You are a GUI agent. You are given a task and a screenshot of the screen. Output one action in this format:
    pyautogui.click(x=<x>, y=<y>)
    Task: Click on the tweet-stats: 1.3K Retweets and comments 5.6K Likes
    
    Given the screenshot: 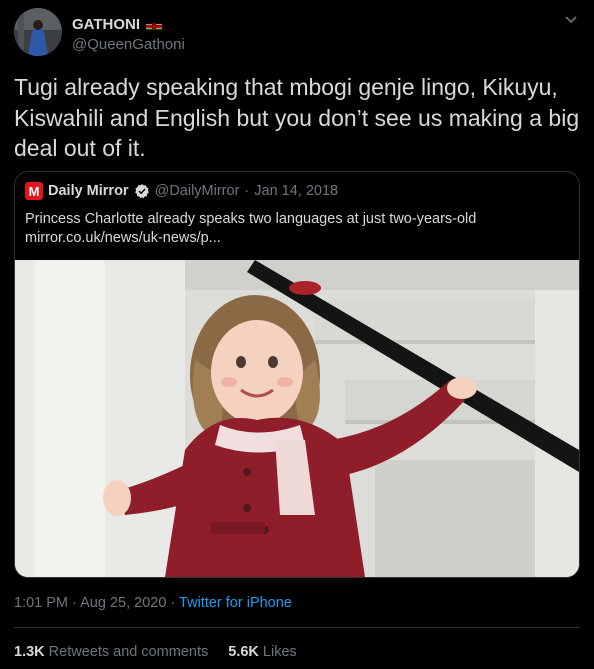 What is the action you would take?
    pyautogui.click(x=155, y=652)
    